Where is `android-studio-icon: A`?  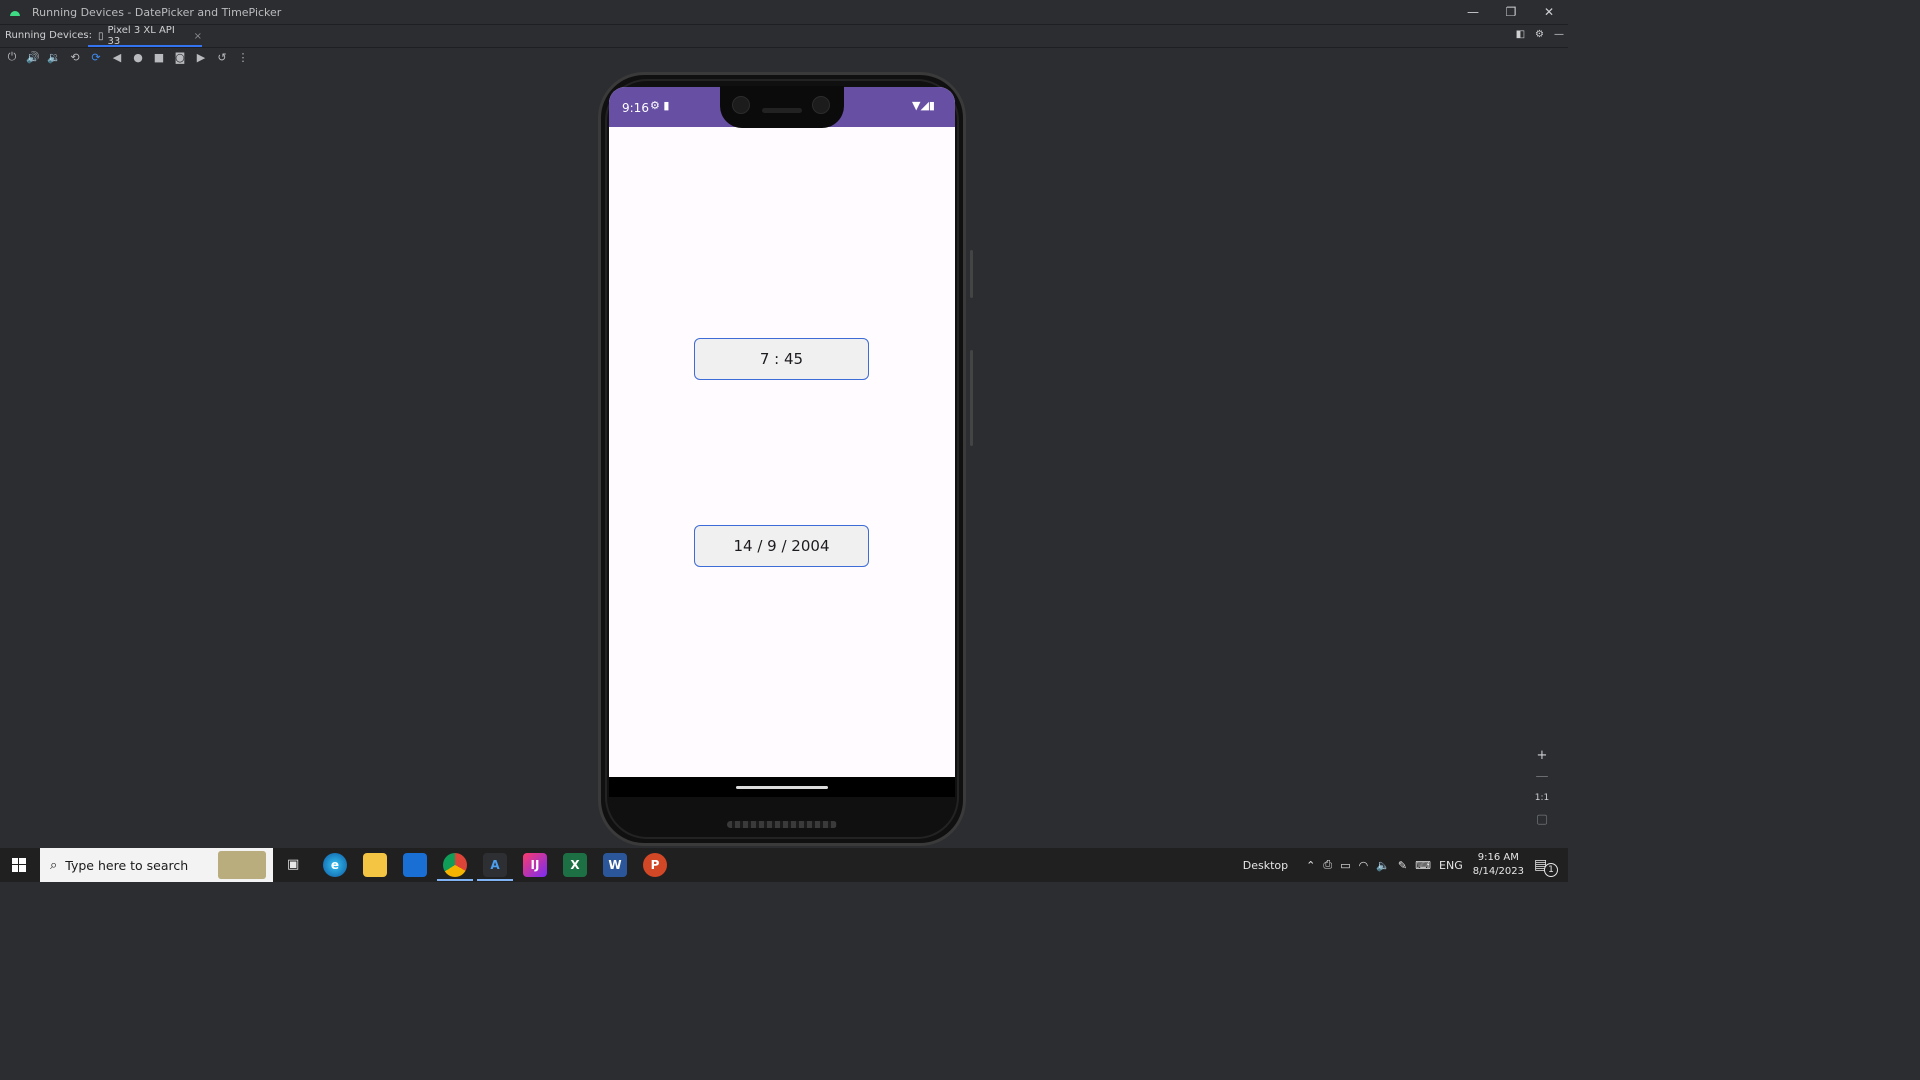
android-studio-icon: A is located at coordinates (495, 865).